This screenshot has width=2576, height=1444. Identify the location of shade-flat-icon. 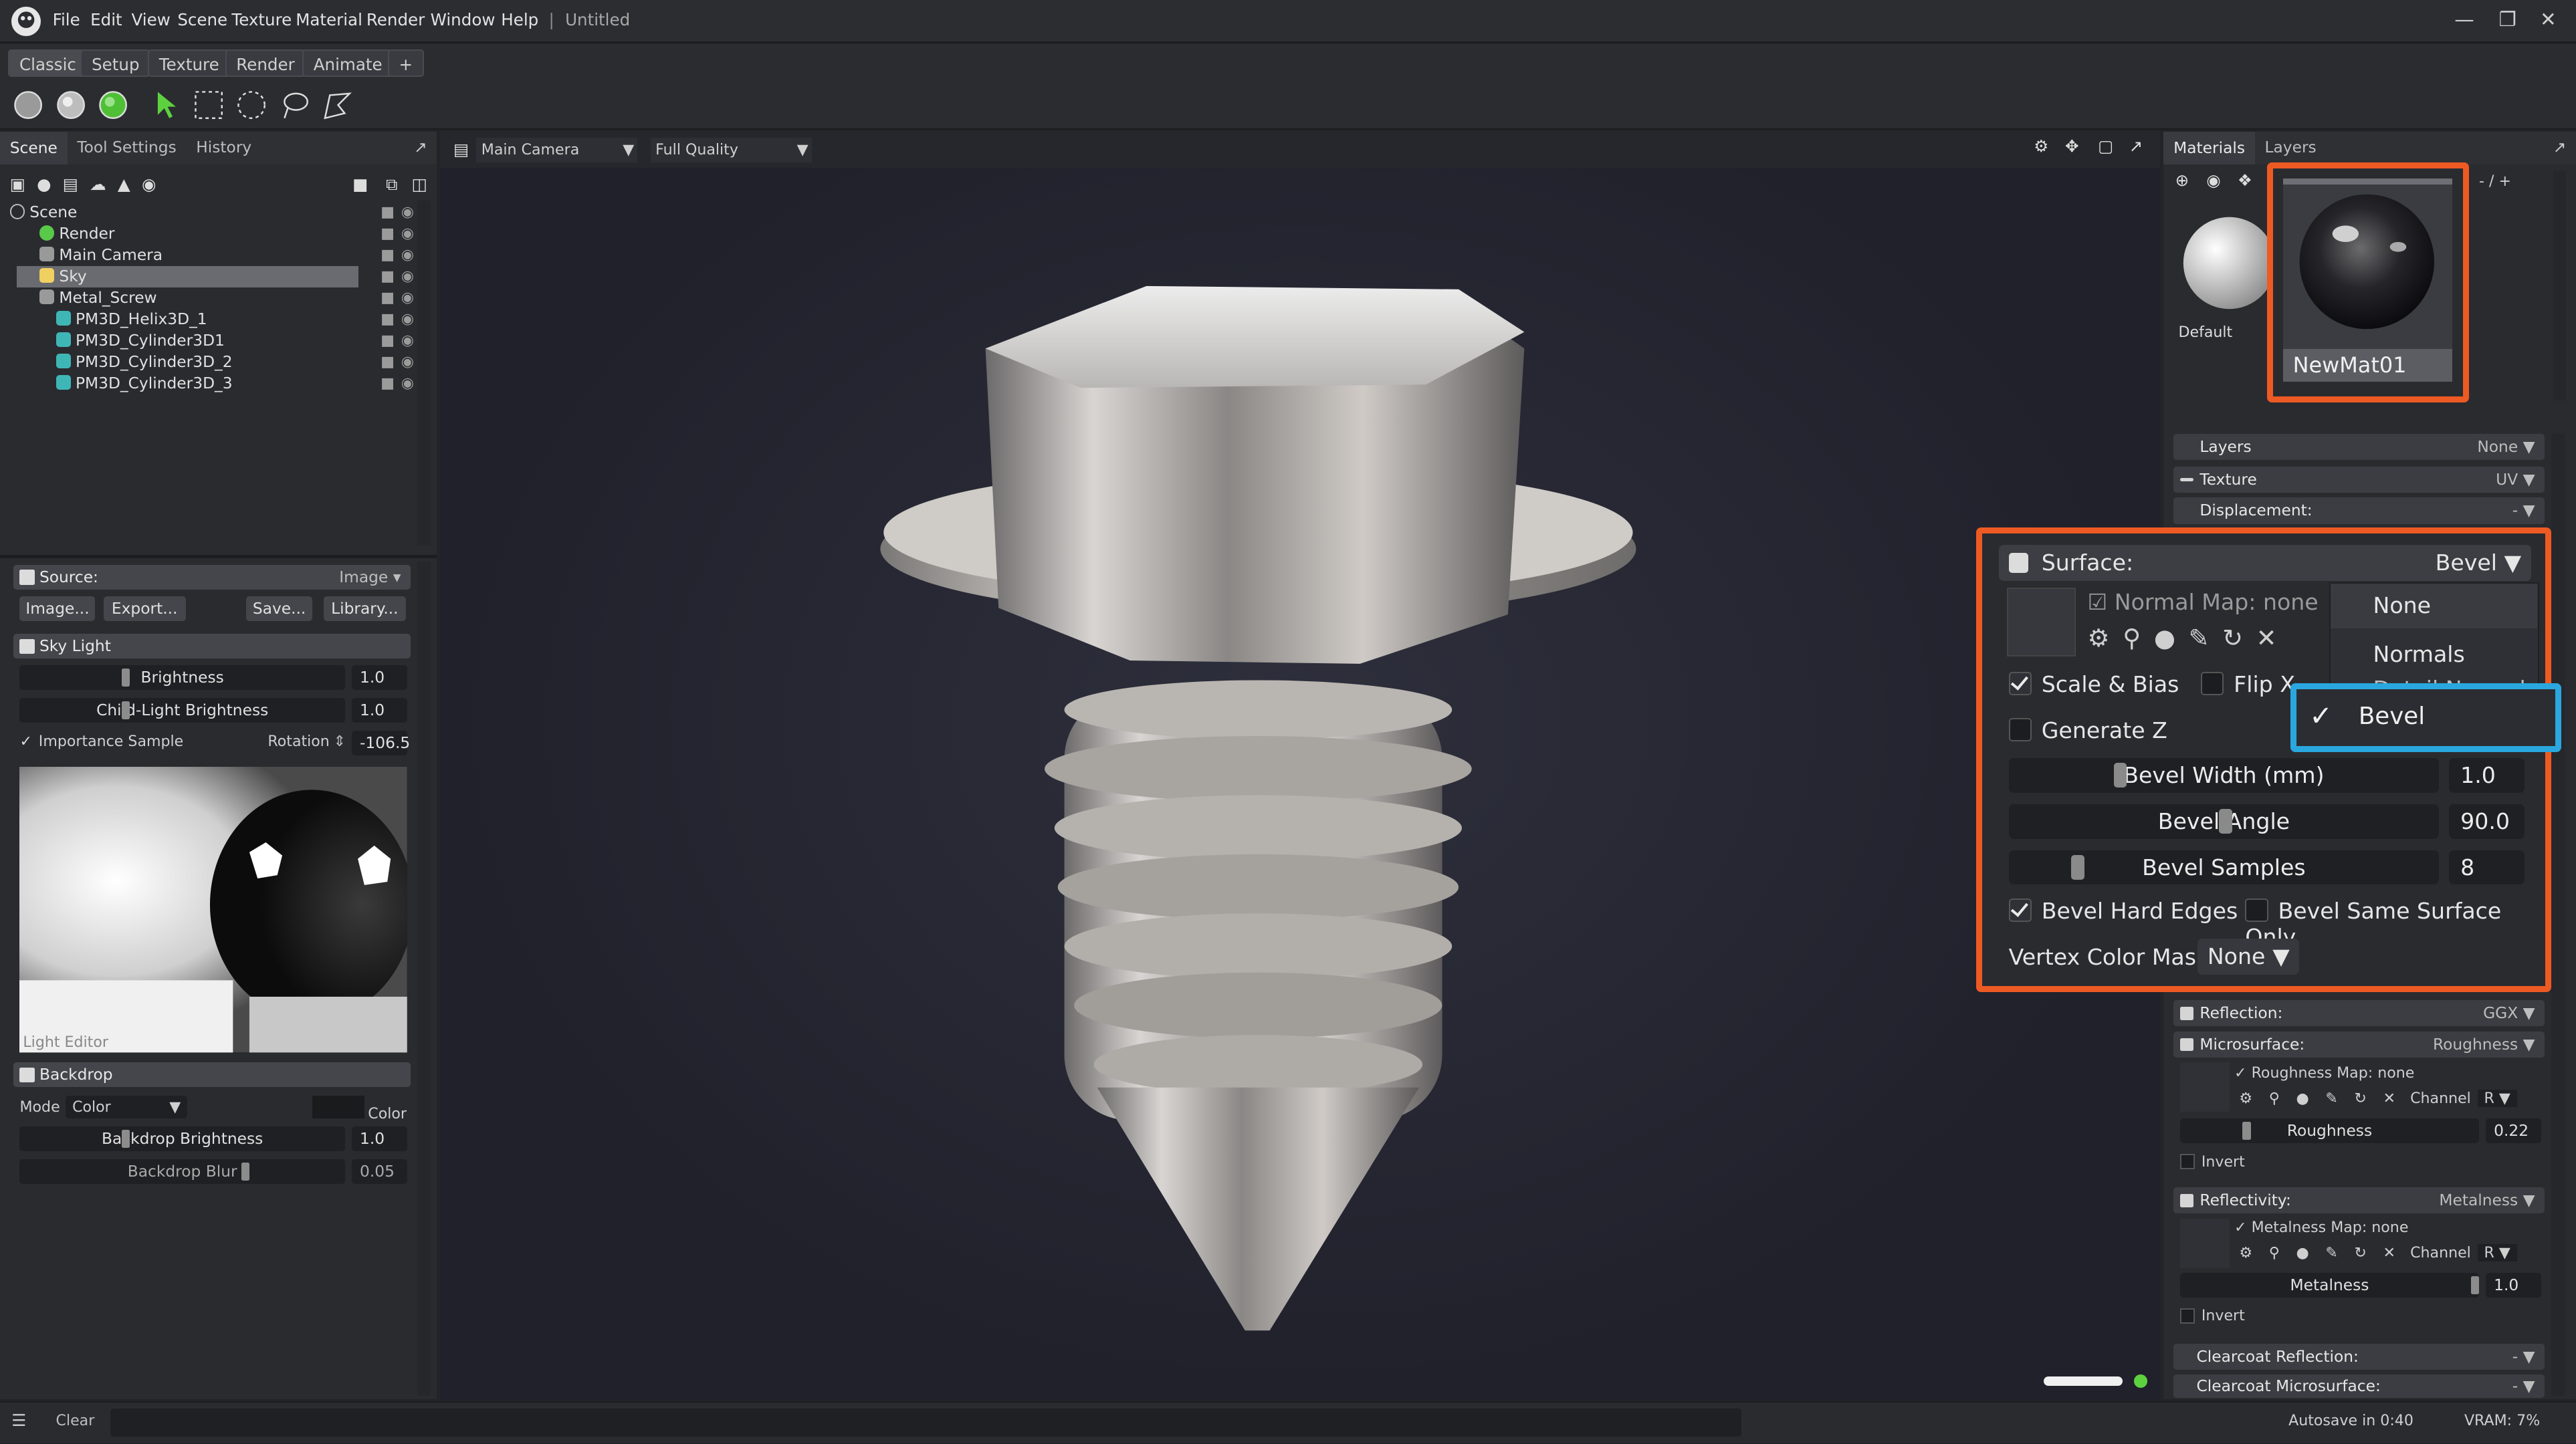
(28, 107).